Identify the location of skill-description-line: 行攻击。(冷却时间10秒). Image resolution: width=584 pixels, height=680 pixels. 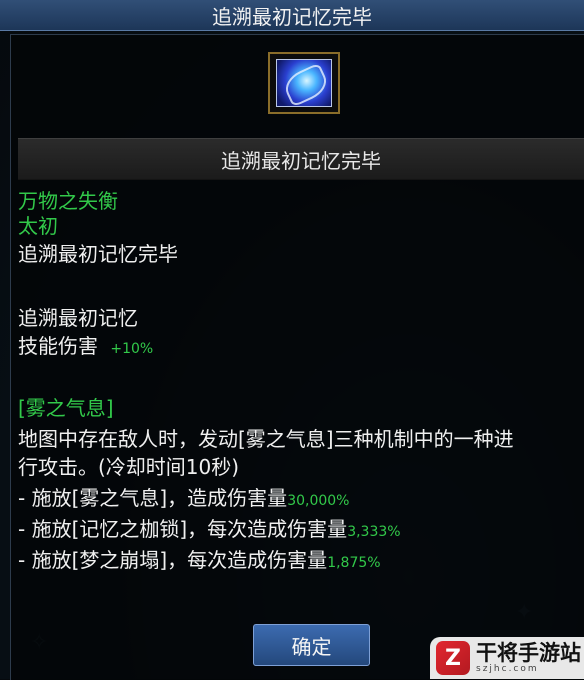
(129, 467).